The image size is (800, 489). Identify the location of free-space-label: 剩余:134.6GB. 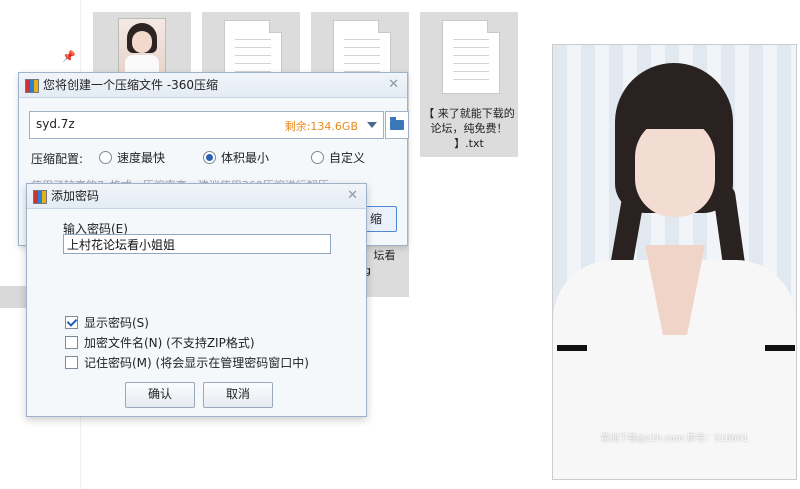
(321, 126).